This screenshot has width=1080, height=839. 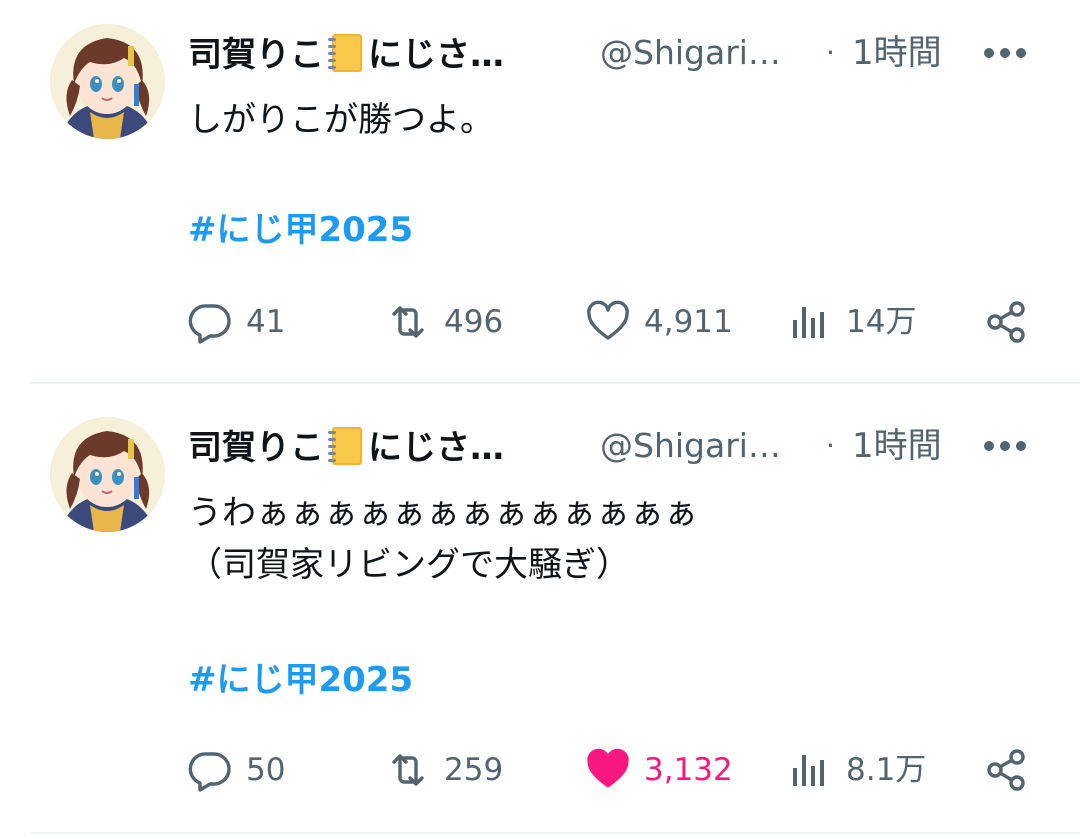 I want to click on reply-button: 50, so click(x=235, y=770).